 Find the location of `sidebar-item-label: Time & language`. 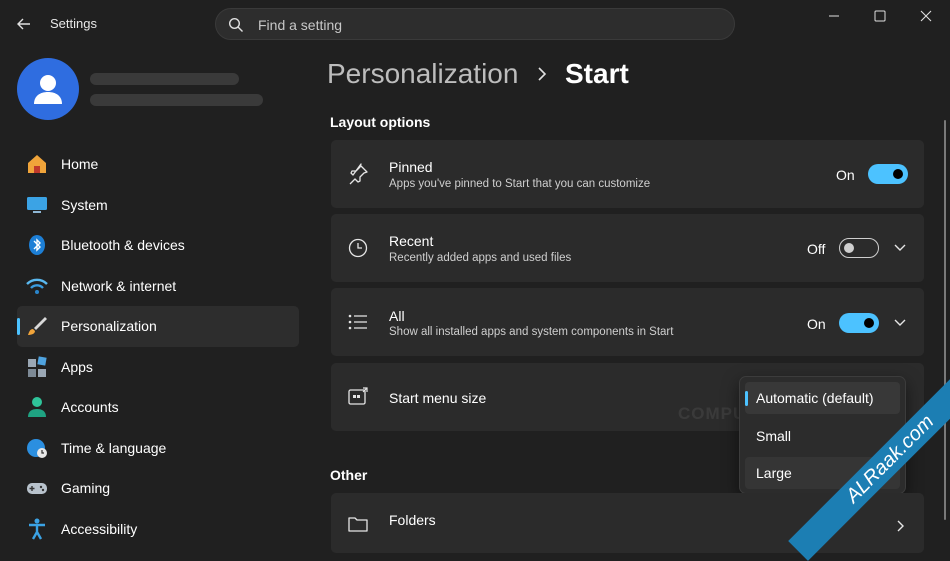

sidebar-item-label: Time & language is located at coordinates (114, 447).